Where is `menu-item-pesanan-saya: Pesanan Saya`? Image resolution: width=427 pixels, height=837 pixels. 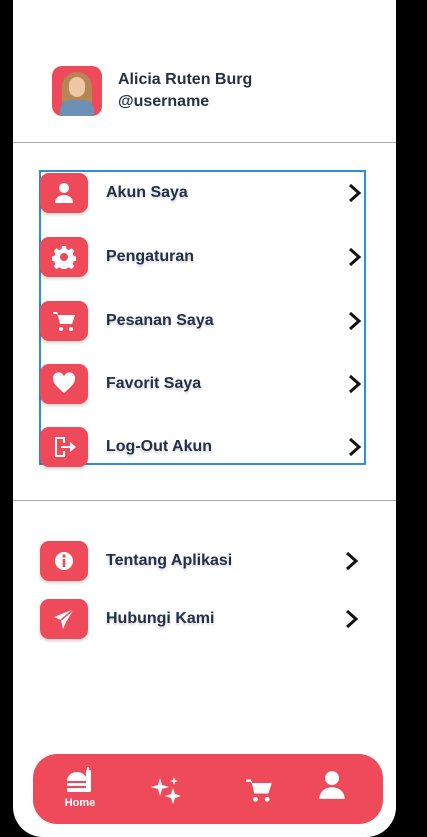
menu-item-pesanan-saya: Pesanan Saya is located at coordinates (205, 321).